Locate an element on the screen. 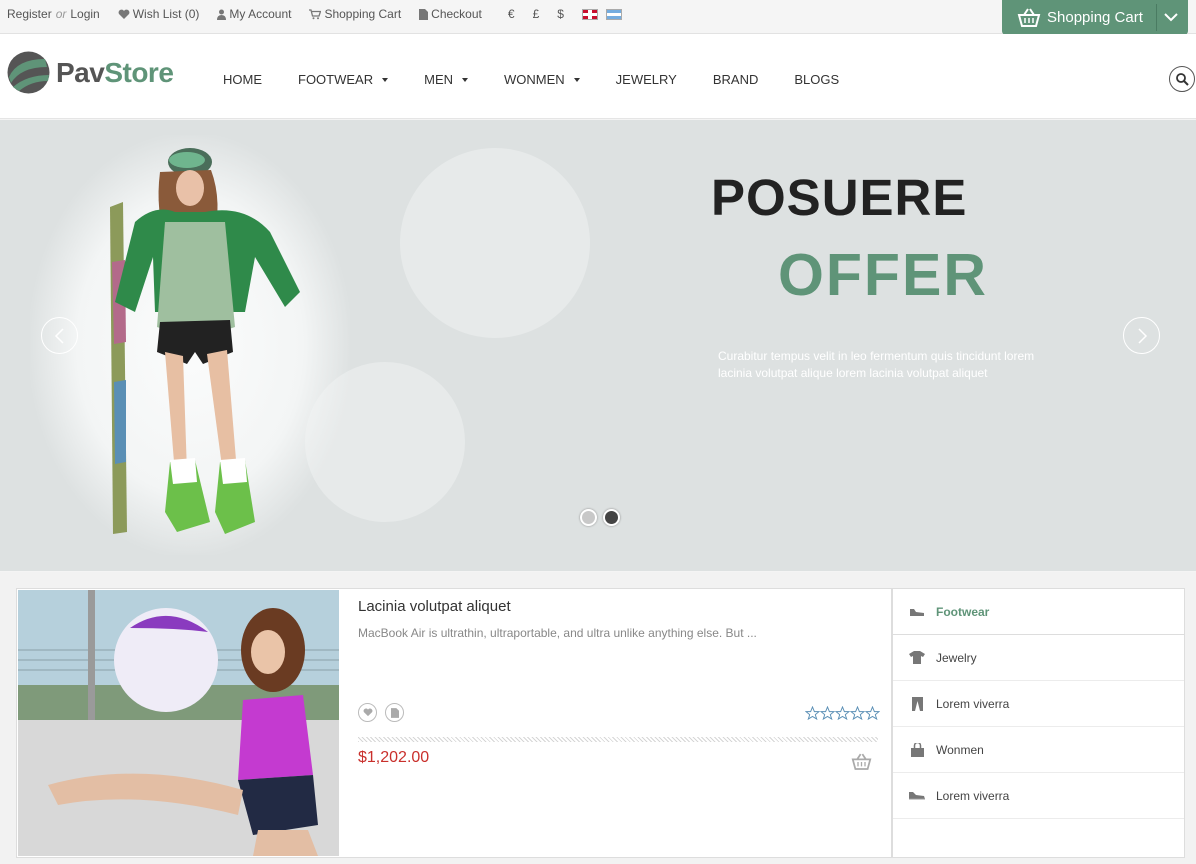  auth-links: Register or Login is located at coordinates (53, 14).